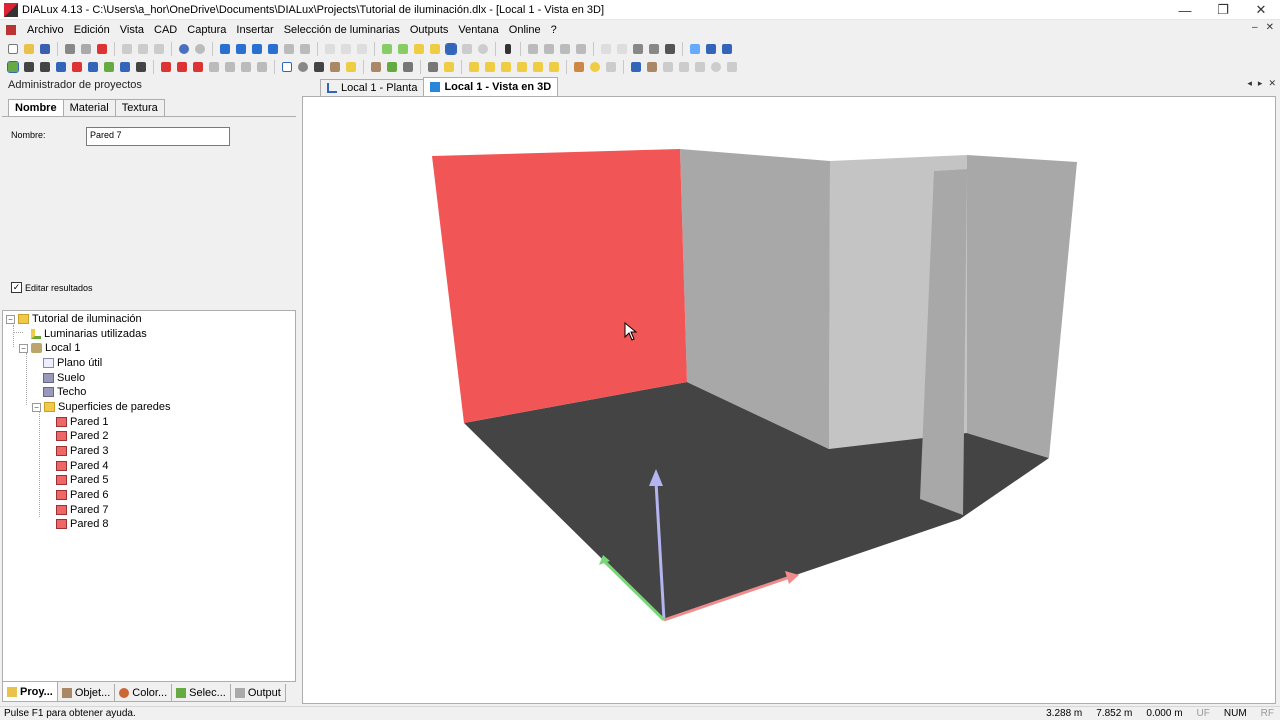  What do you see at coordinates (581, 49) in the screenshot?
I see `grid-d-icon` at bounding box center [581, 49].